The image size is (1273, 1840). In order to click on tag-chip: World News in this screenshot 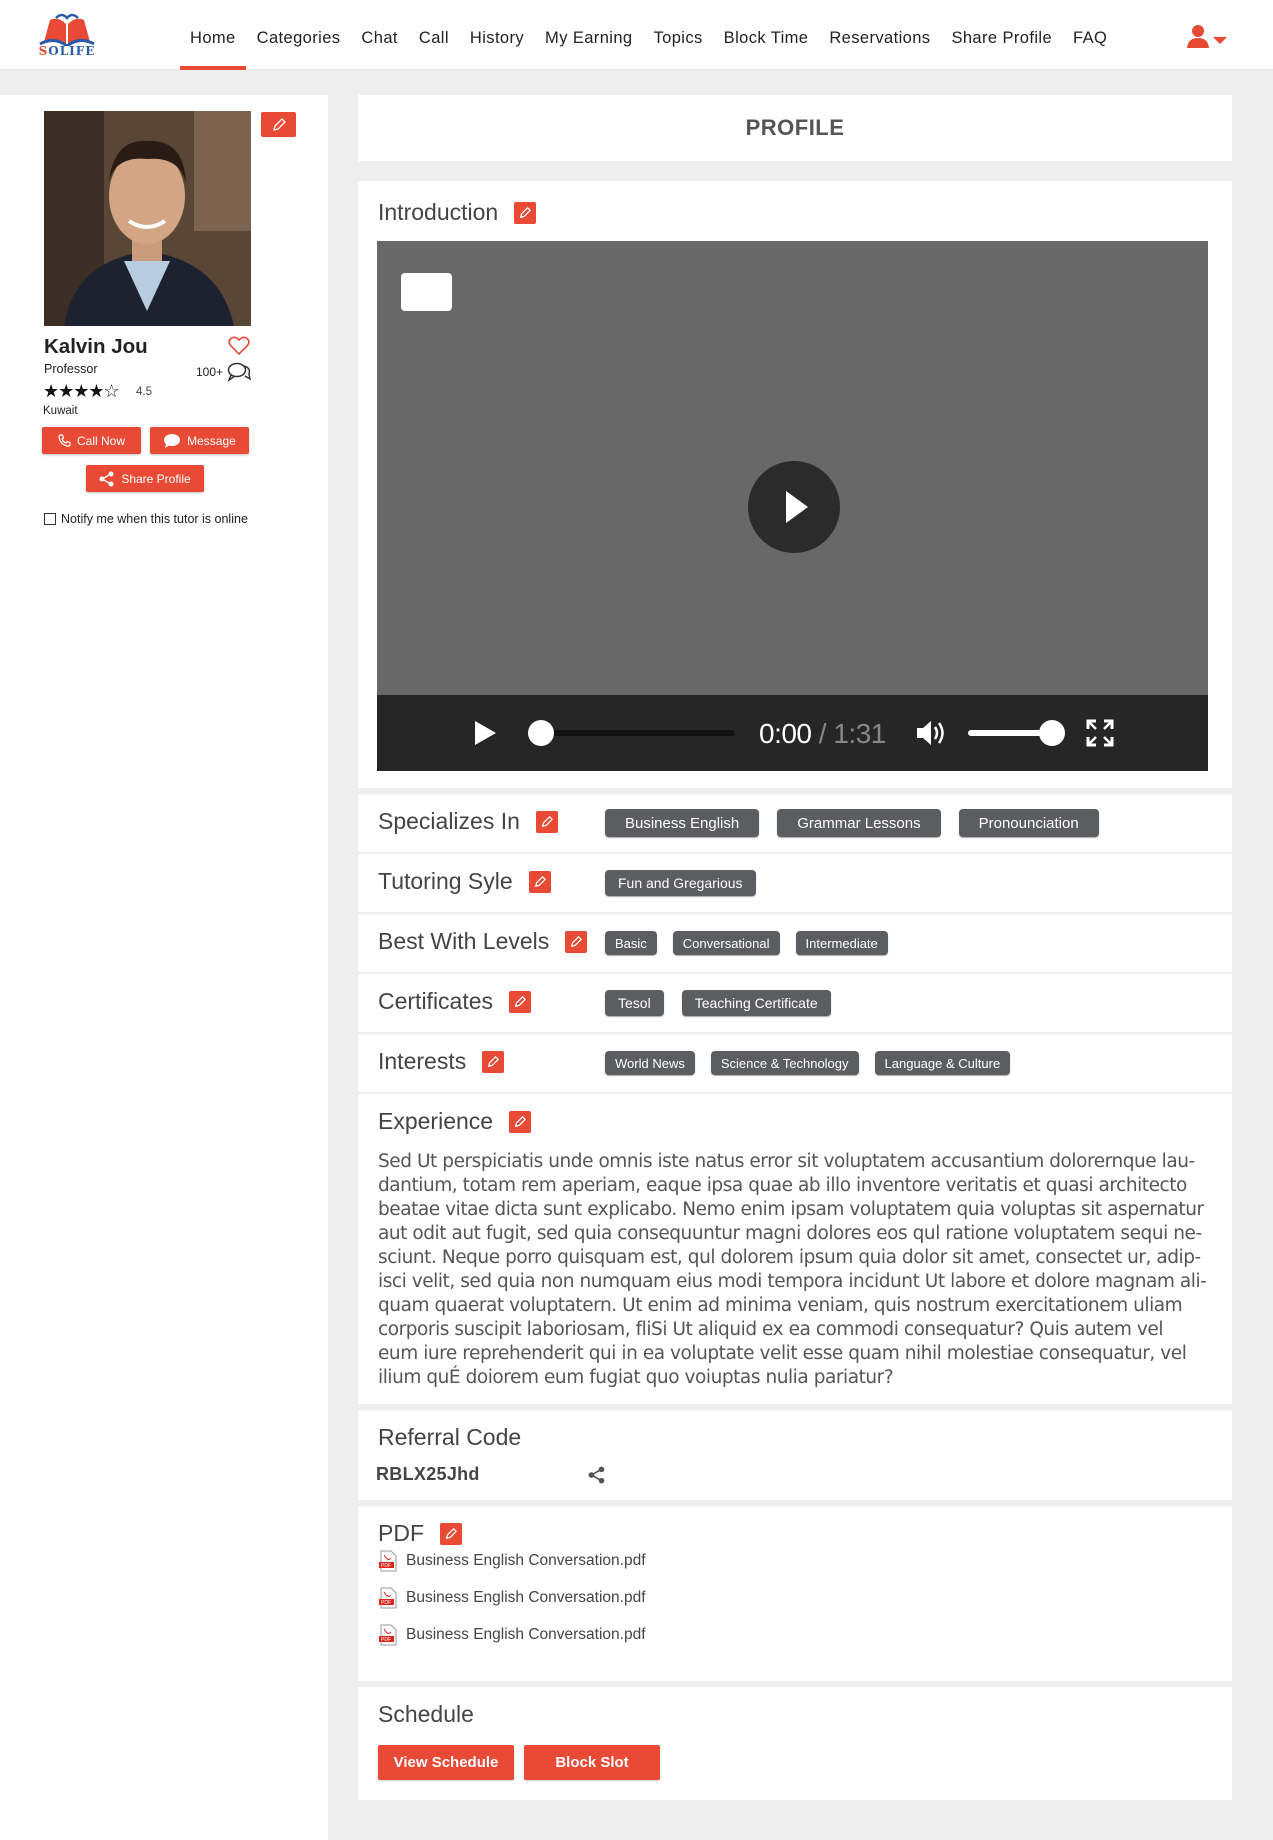, I will do `click(650, 1063)`.